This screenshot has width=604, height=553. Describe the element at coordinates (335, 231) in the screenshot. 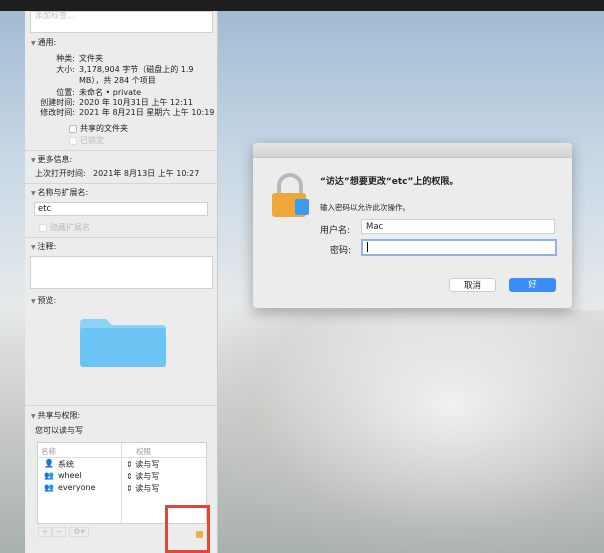

I see `username-label: 用户名:` at that location.